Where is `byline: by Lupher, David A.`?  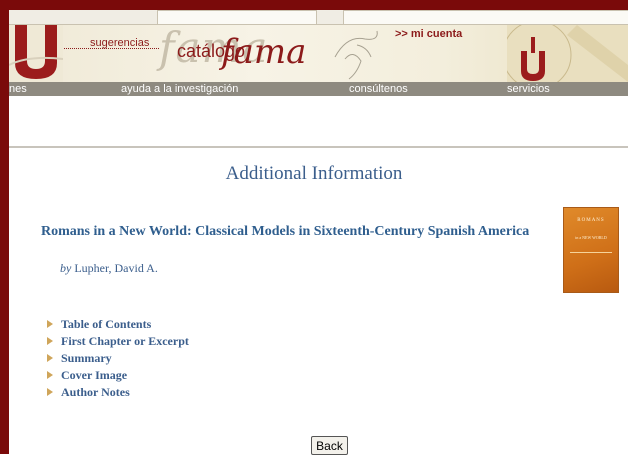 byline: by Lupher, David A. is located at coordinates (109, 268).